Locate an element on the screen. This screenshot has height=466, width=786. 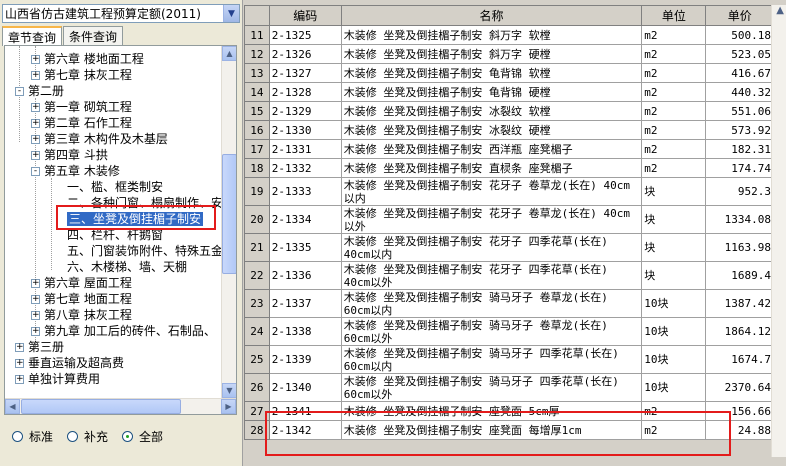
cell-price: 1674.7 is located at coordinates (739, 359).